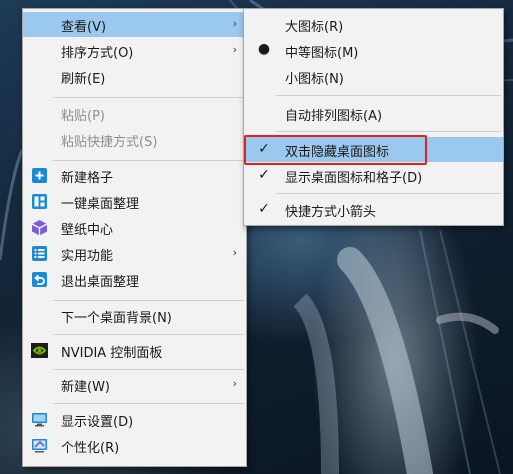  What do you see at coordinates (314, 27) in the screenshot?
I see `submenu-item-large-icons-label: 大图标(R)` at bounding box center [314, 27].